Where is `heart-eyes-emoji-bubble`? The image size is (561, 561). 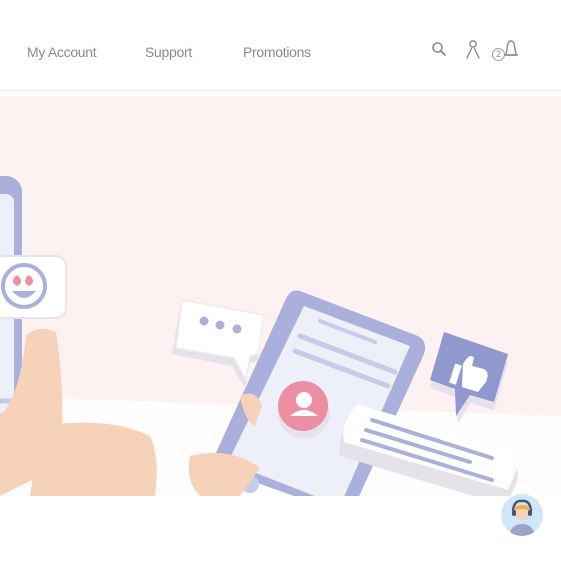 heart-eyes-emoji-bubble is located at coordinates (33, 287).